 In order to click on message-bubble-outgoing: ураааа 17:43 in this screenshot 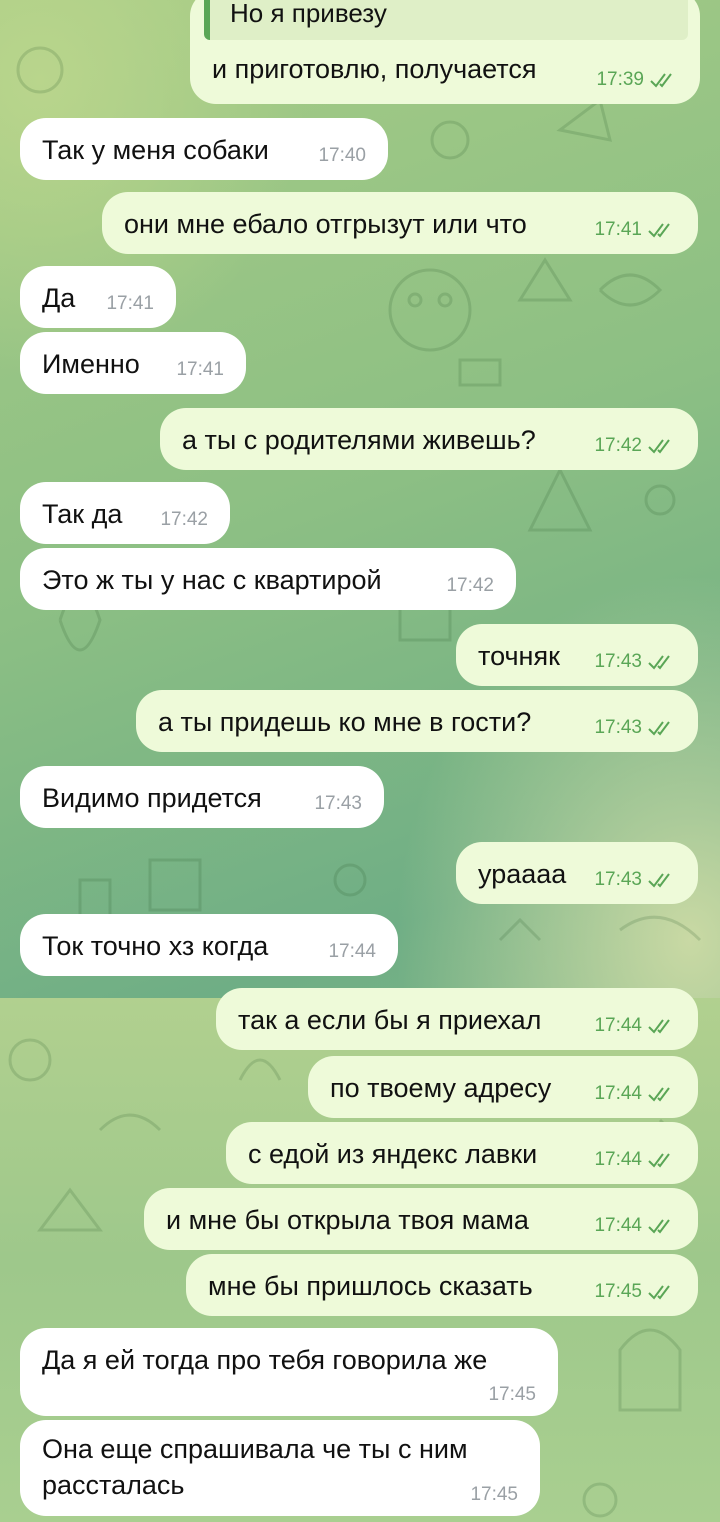, I will do `click(577, 873)`.